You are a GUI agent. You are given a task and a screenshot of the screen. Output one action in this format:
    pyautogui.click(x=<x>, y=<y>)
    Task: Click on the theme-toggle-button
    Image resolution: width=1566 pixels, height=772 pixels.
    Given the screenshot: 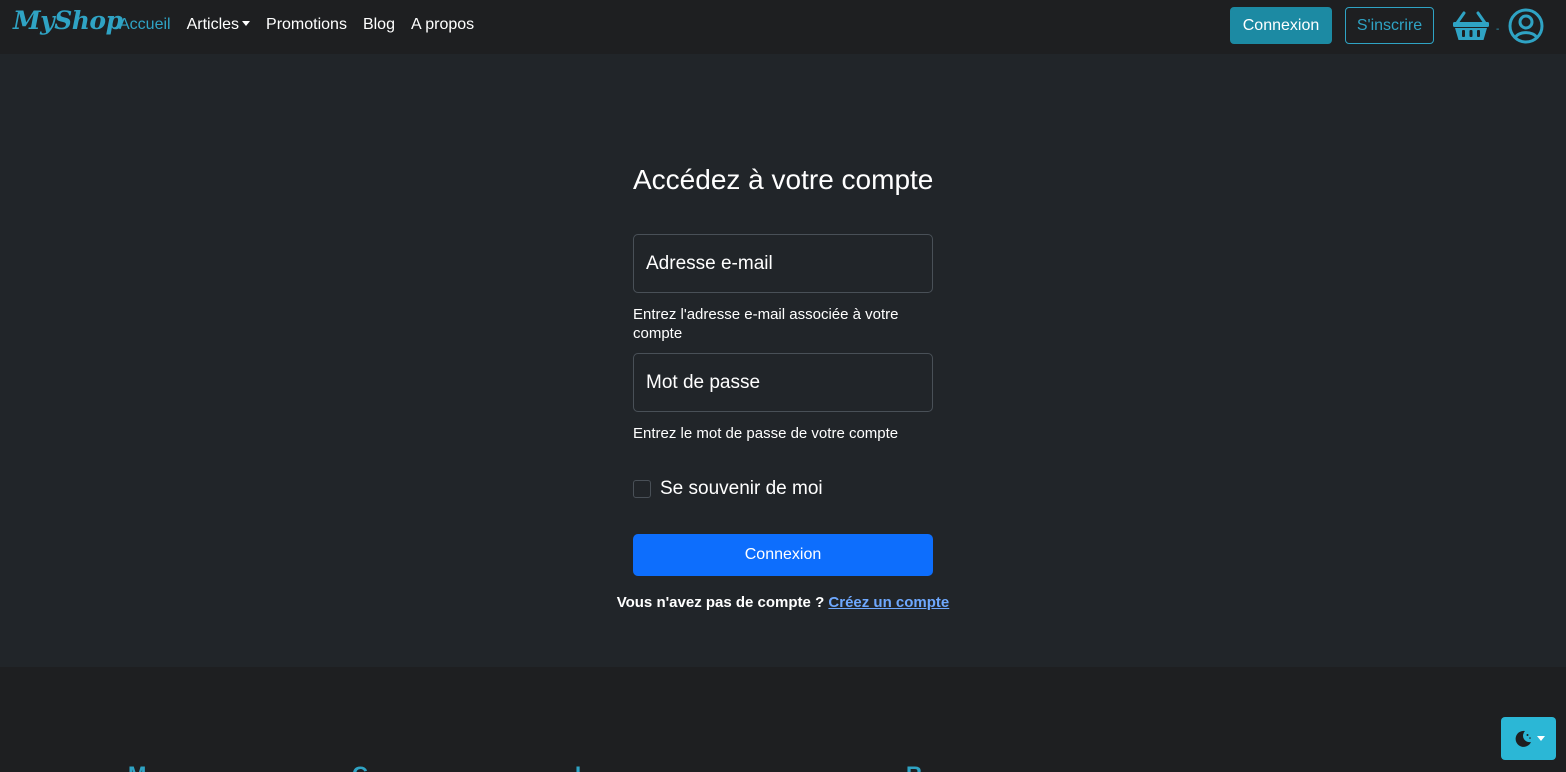 What is the action you would take?
    pyautogui.click(x=1528, y=738)
    